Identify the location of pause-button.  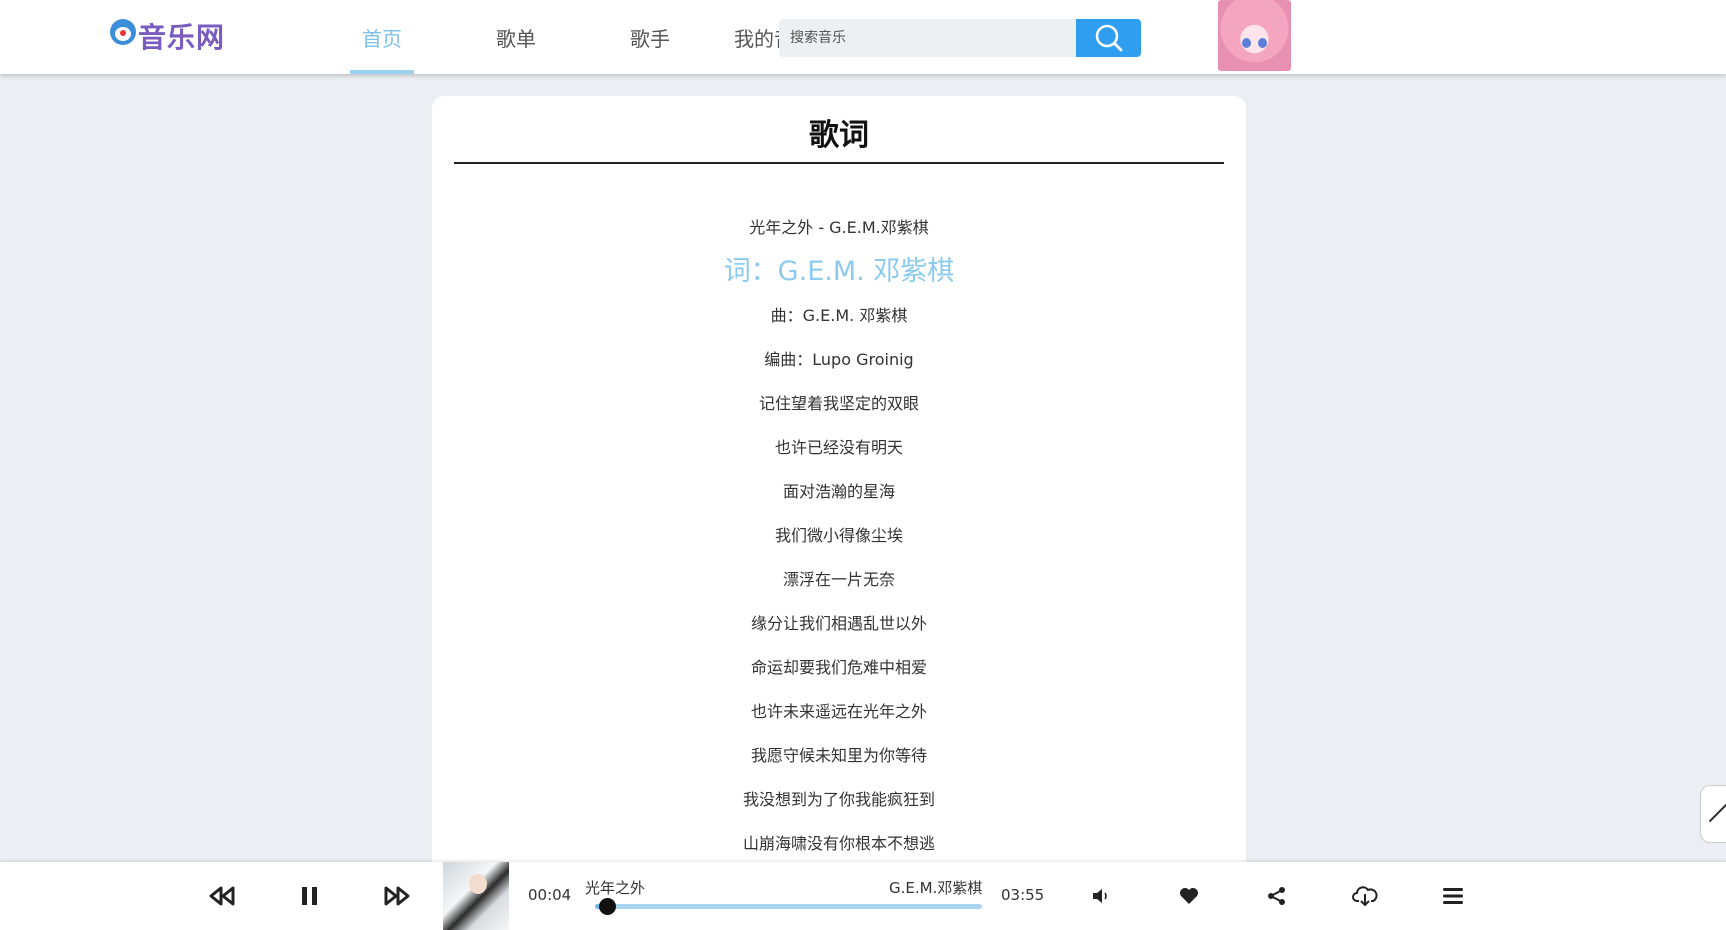
(310, 896).